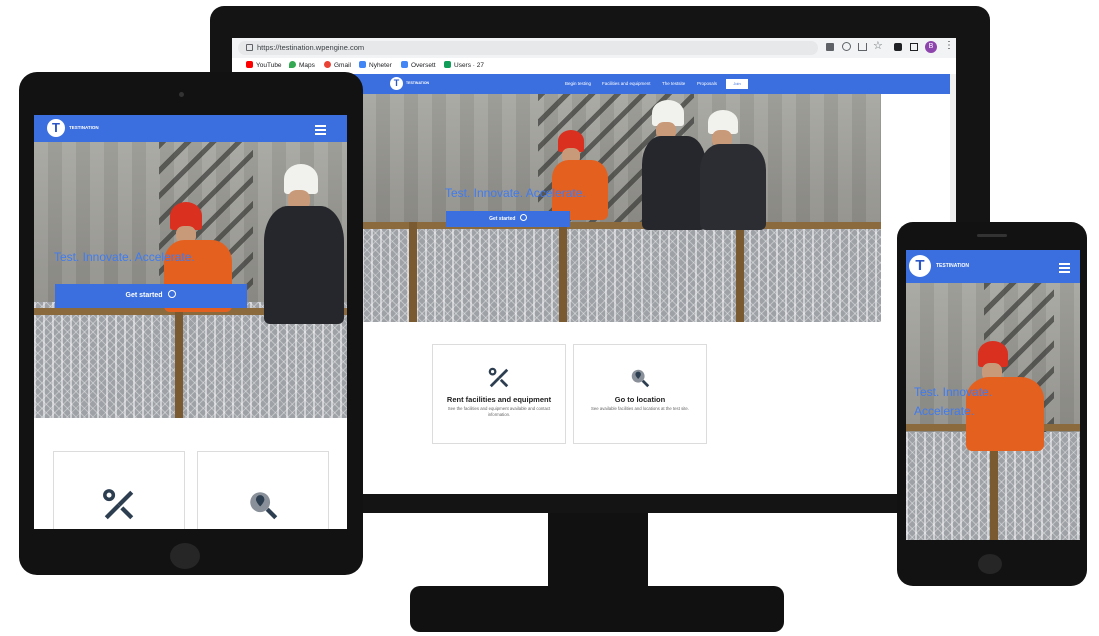 The width and height of the screenshot is (1099, 636). What do you see at coordinates (949, 45) in the screenshot?
I see `menu-kebab-icon: ⋮` at bounding box center [949, 45].